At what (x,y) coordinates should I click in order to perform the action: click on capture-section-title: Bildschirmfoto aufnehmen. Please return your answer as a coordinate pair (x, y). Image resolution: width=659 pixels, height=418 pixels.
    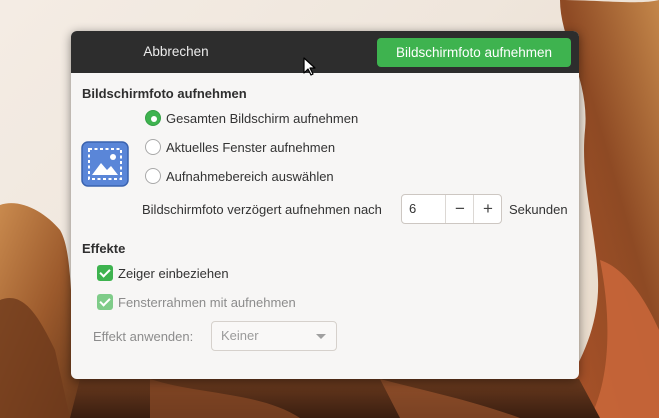
    Looking at the image, I should click on (164, 93).